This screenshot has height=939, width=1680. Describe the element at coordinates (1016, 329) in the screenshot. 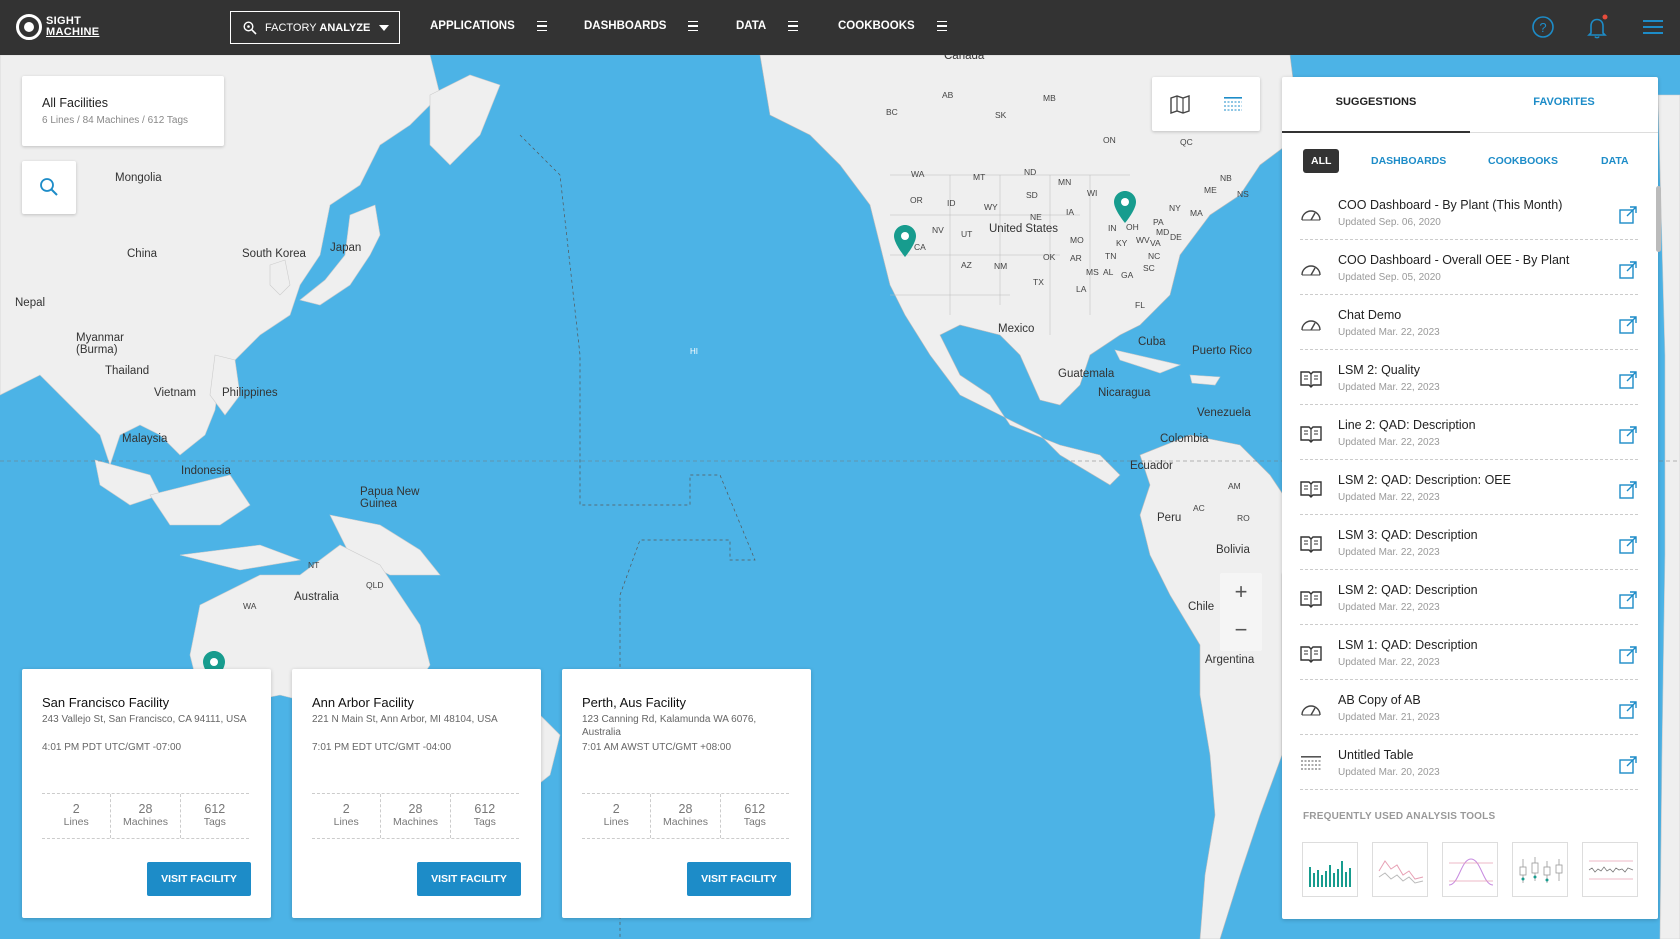

I see `label-mexico: Mexico` at that location.